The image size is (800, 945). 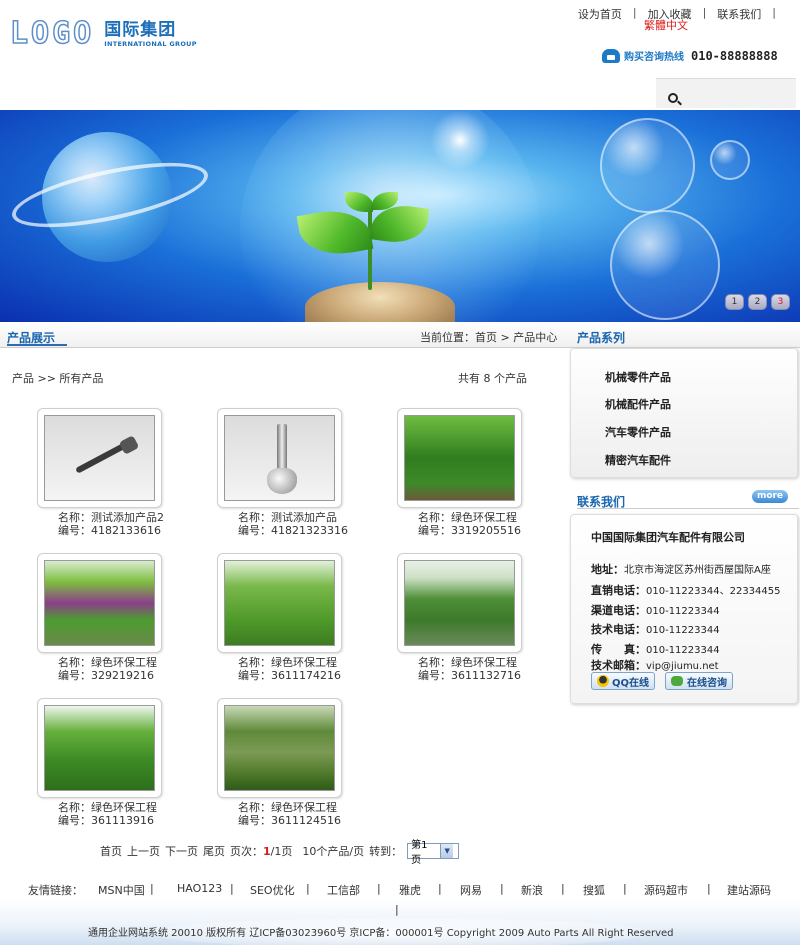 I want to click on pager-last-link: 尾页, so click(x=214, y=851).